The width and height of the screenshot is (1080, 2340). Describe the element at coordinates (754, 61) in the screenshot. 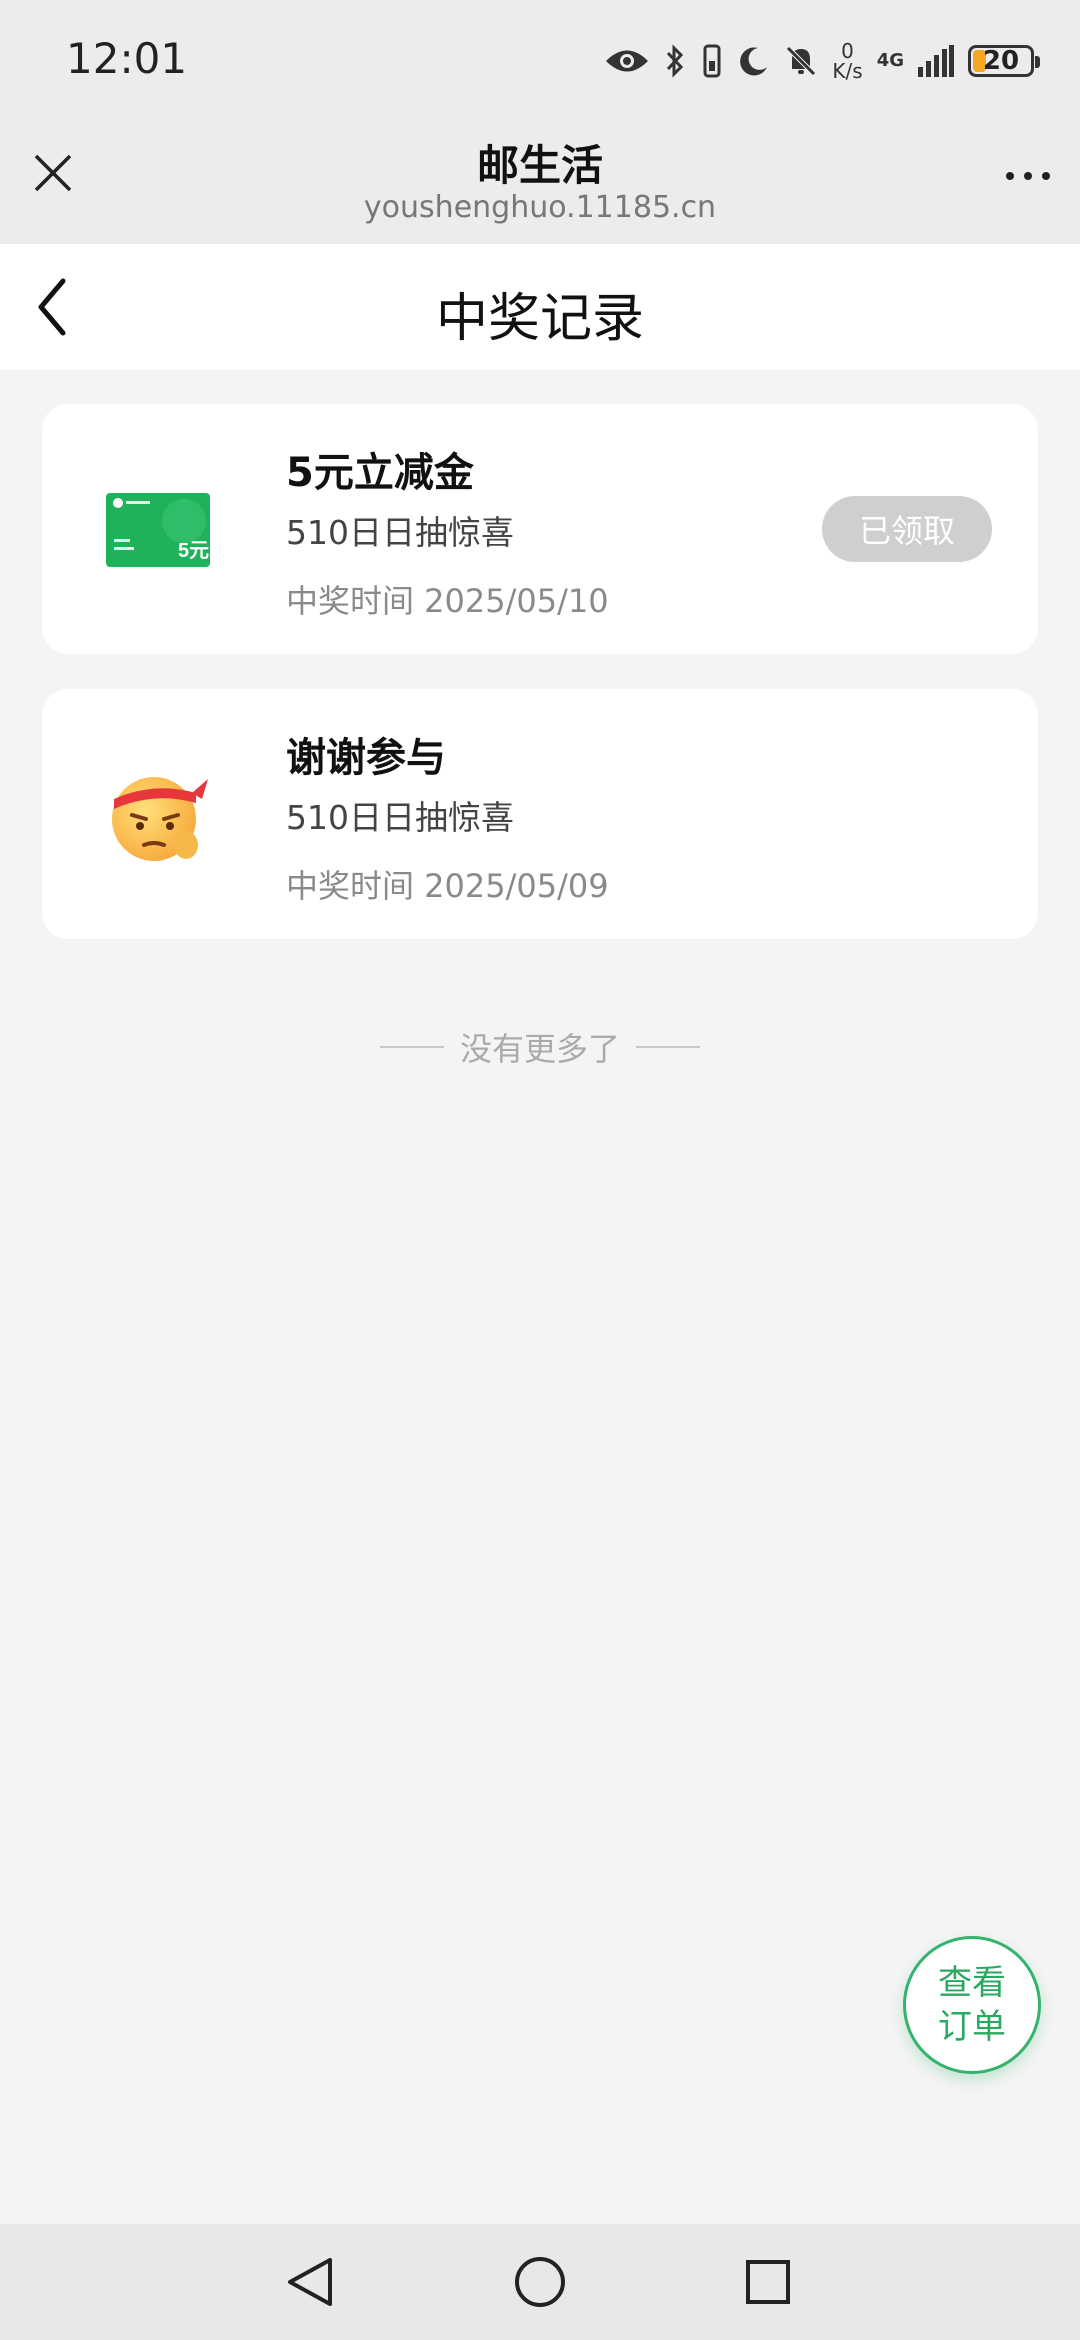

I see `moon-icon` at that location.